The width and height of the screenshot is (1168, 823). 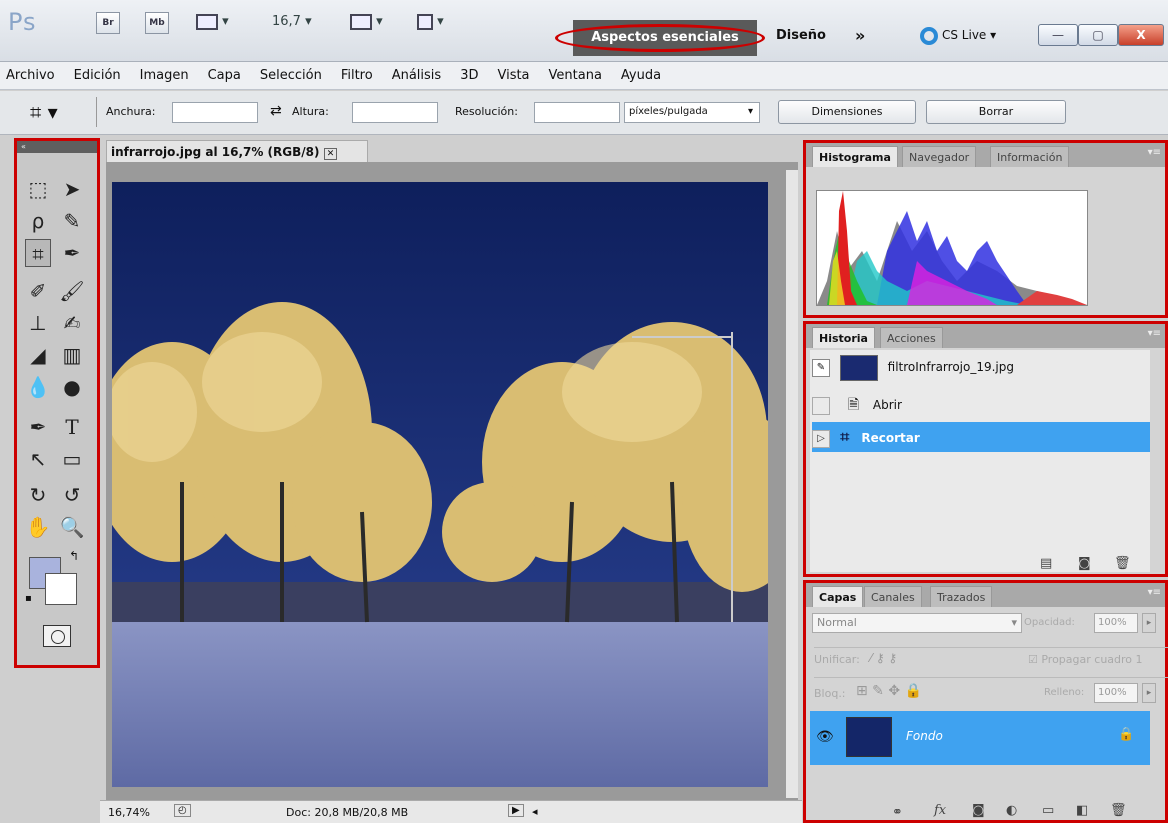 What do you see at coordinates (1118, 810) in the screenshot?
I see `delete-layer-icon: 🗑` at bounding box center [1118, 810].